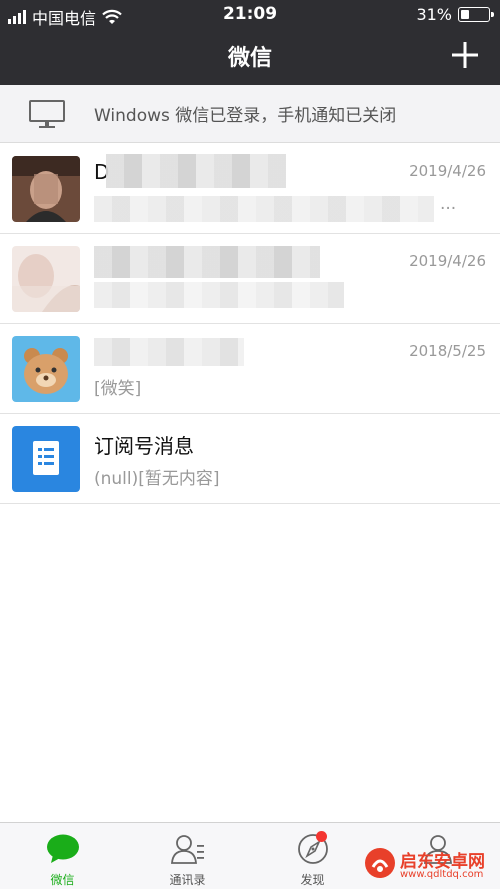  Describe the element at coordinates (250, 459) in the screenshot. I see `subscription-messages-item: 订阅号消息 (null)[暂无内容]` at that location.